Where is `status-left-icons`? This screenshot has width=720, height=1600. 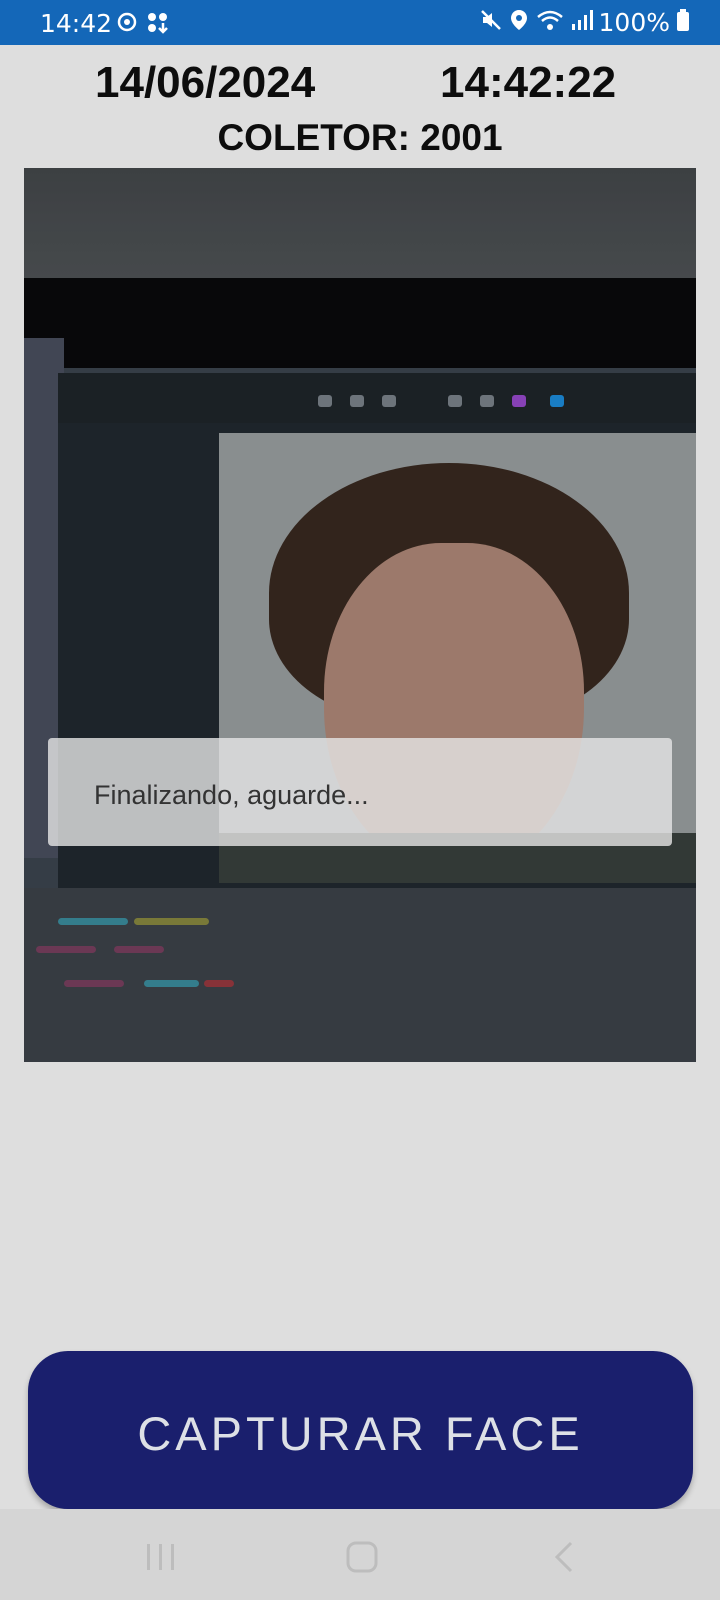
status-left-icons is located at coordinates (143, 25).